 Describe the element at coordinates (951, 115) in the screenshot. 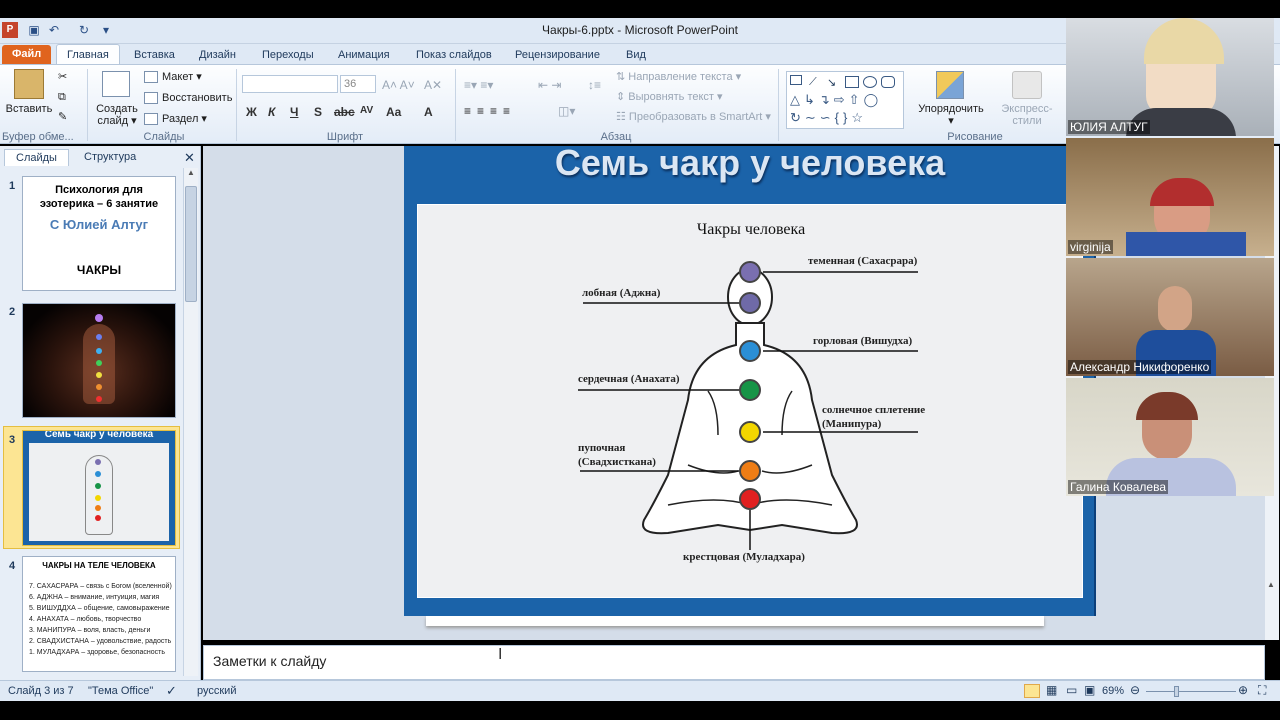

I see `arrange-button: Упорядочить ▾` at that location.